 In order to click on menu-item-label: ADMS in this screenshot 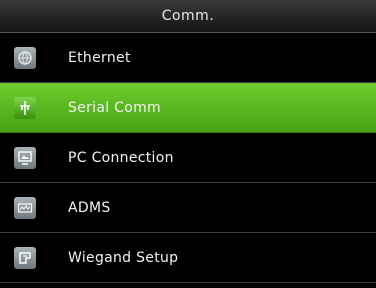, I will do `click(89, 207)`.